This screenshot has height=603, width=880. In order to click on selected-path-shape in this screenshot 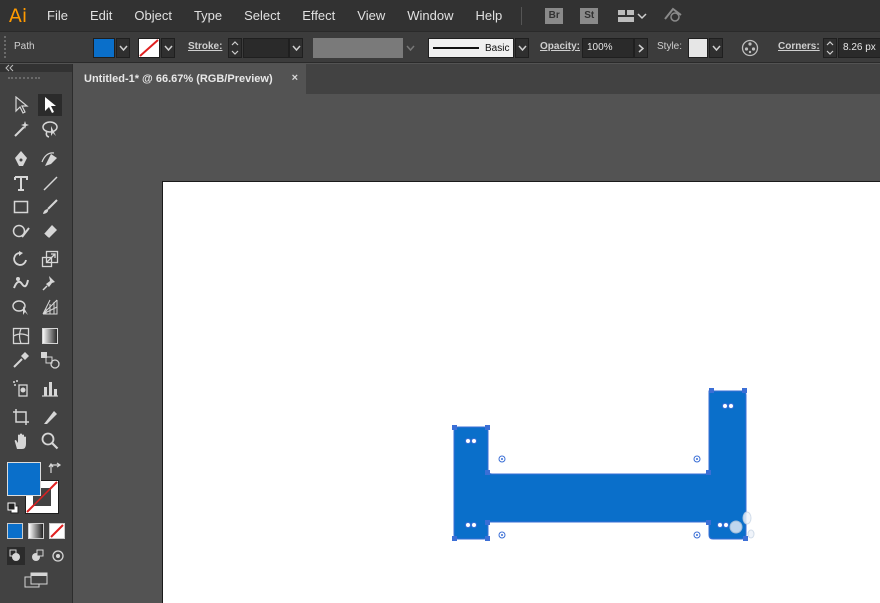, I will do `click(600, 465)`.